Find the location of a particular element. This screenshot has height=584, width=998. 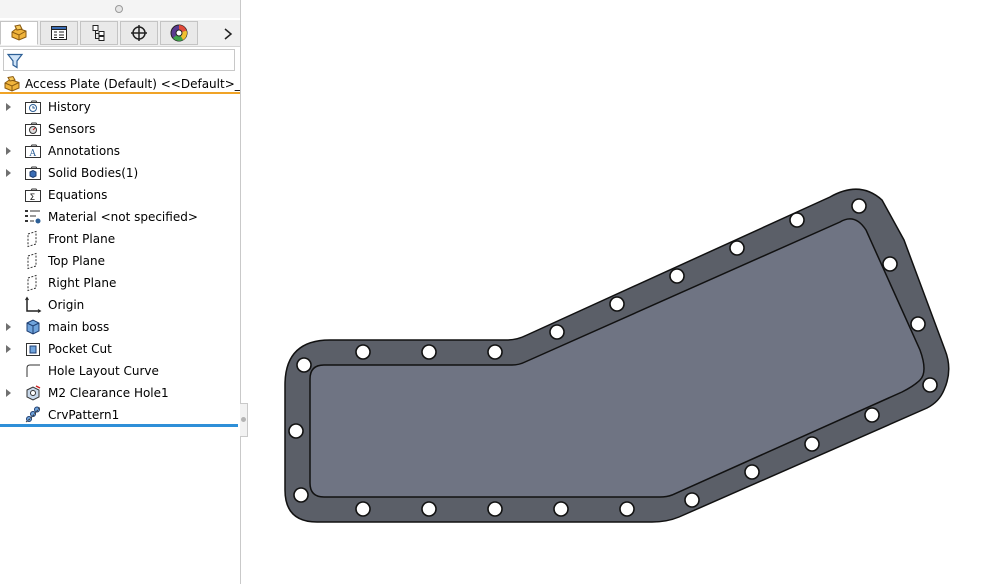

manager-tab-bar is located at coordinates (120, 33).